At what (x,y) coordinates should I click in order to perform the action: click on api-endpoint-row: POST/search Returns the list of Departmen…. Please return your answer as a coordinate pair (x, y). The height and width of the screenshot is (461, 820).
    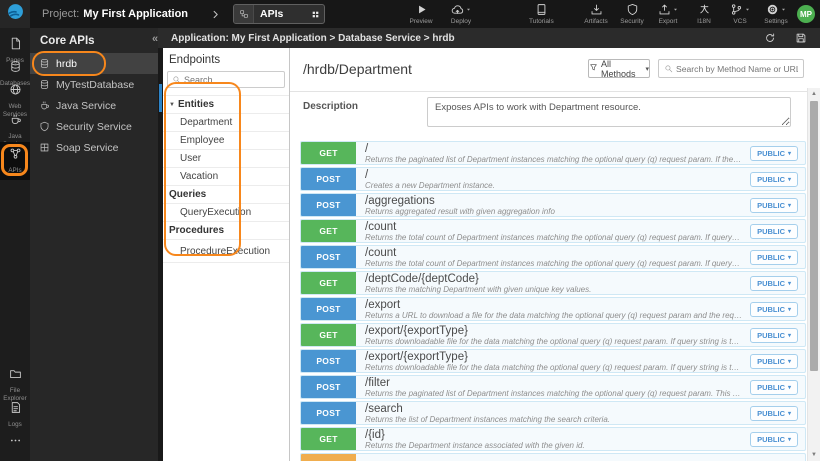
    Looking at the image, I should click on (553, 413).